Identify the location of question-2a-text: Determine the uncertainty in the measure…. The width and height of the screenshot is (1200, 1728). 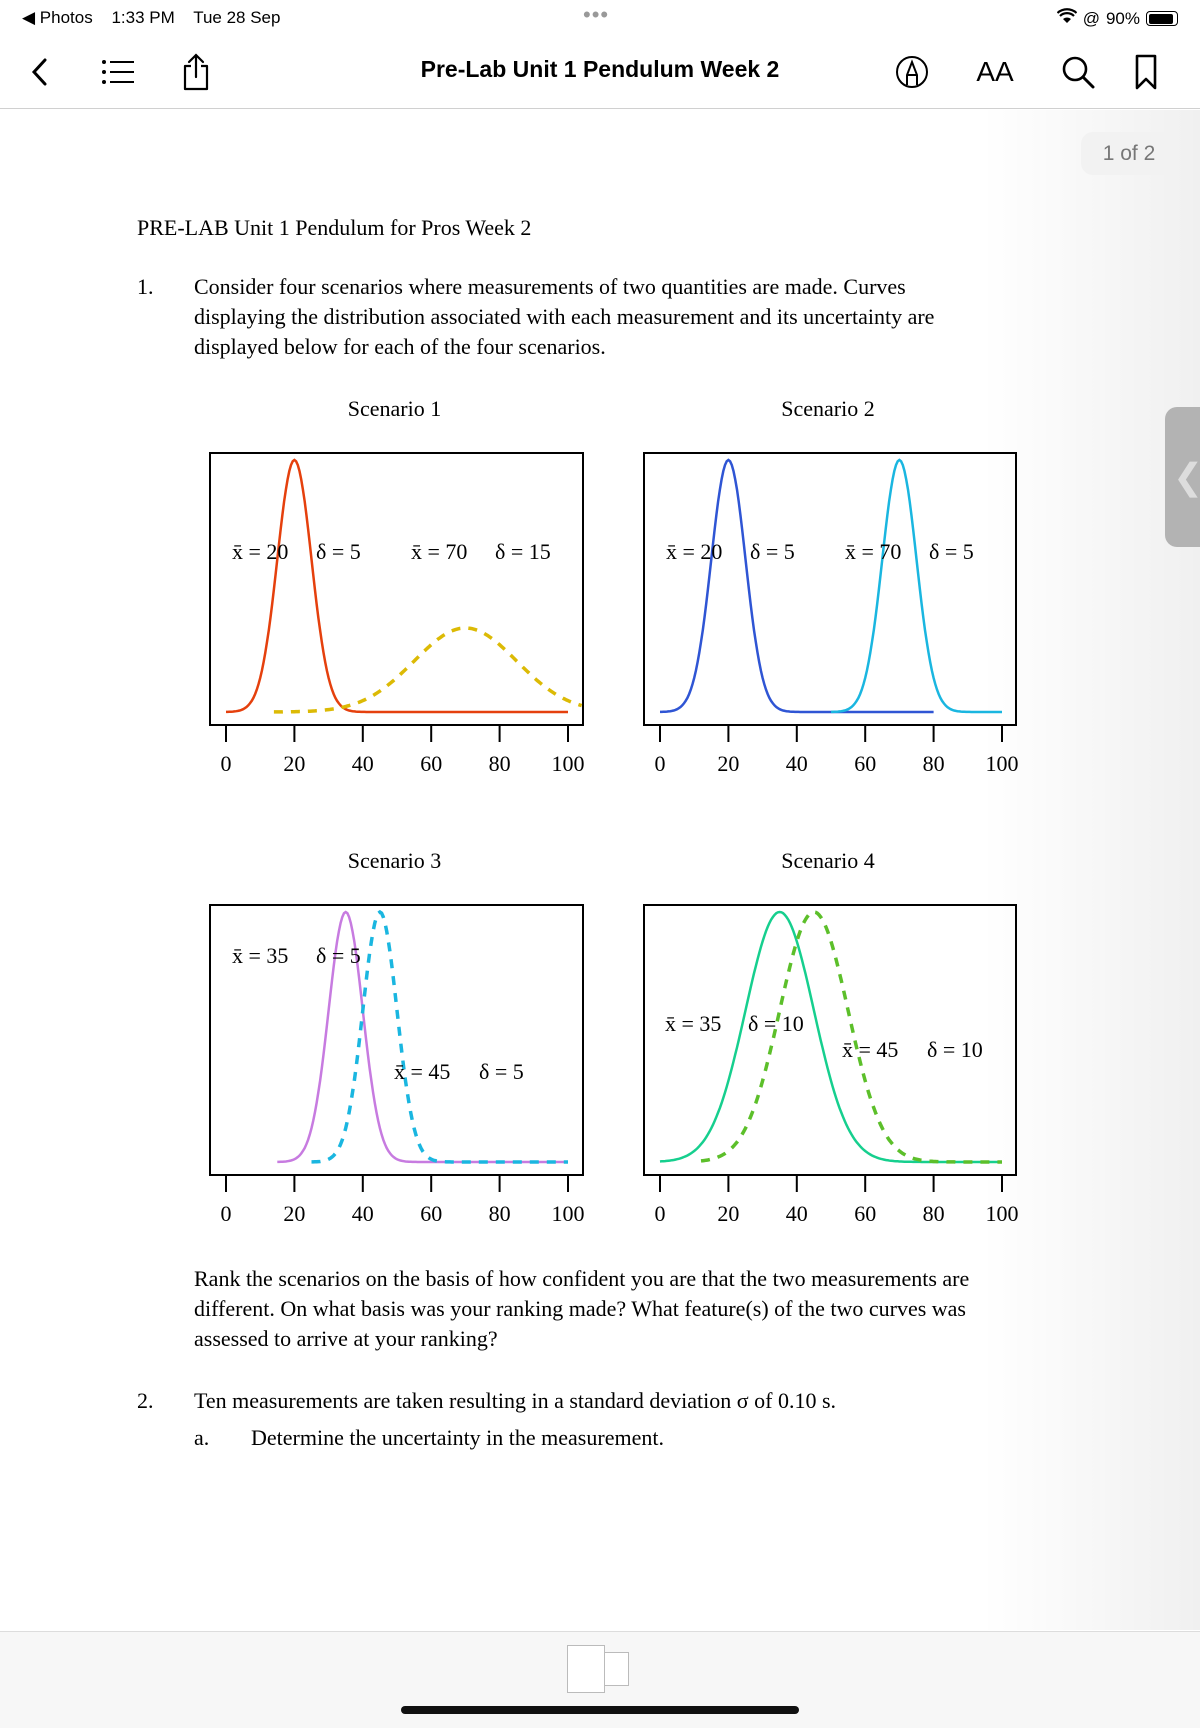
(457, 1437).